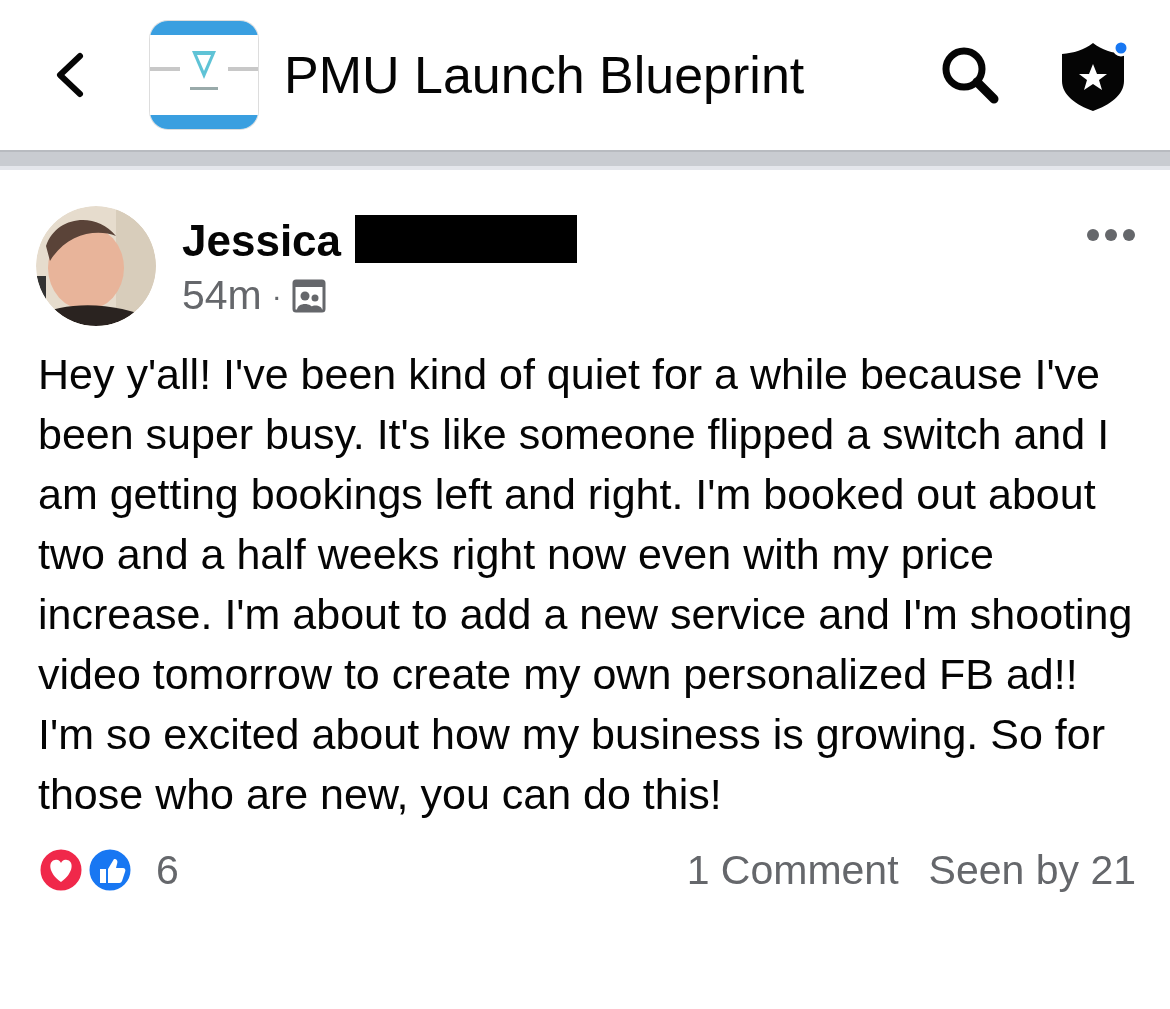 Image resolution: width=1170 pixels, height=1009 pixels. What do you see at coordinates (1032, 870) in the screenshot?
I see `seen-by-count: Seen by 21` at bounding box center [1032, 870].